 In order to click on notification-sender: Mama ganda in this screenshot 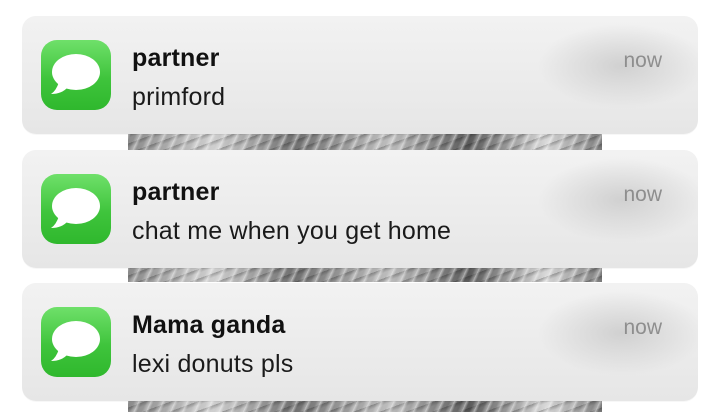, I will do `click(209, 325)`.